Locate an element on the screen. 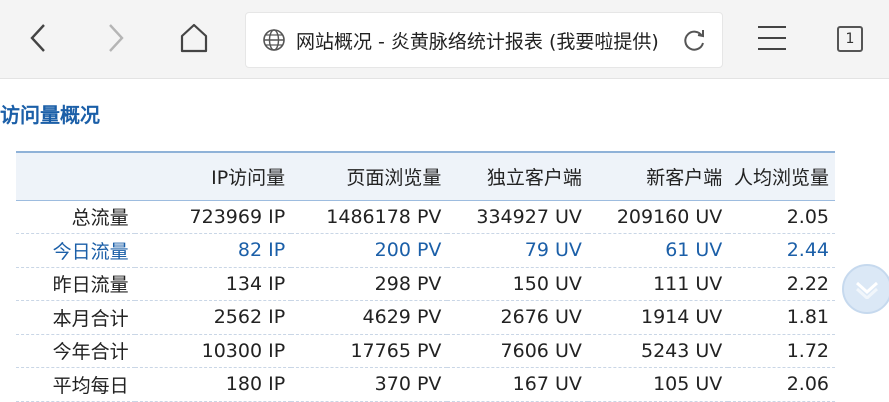 The image size is (889, 402). header-pv: 页面浏览量 is located at coordinates (369, 176).